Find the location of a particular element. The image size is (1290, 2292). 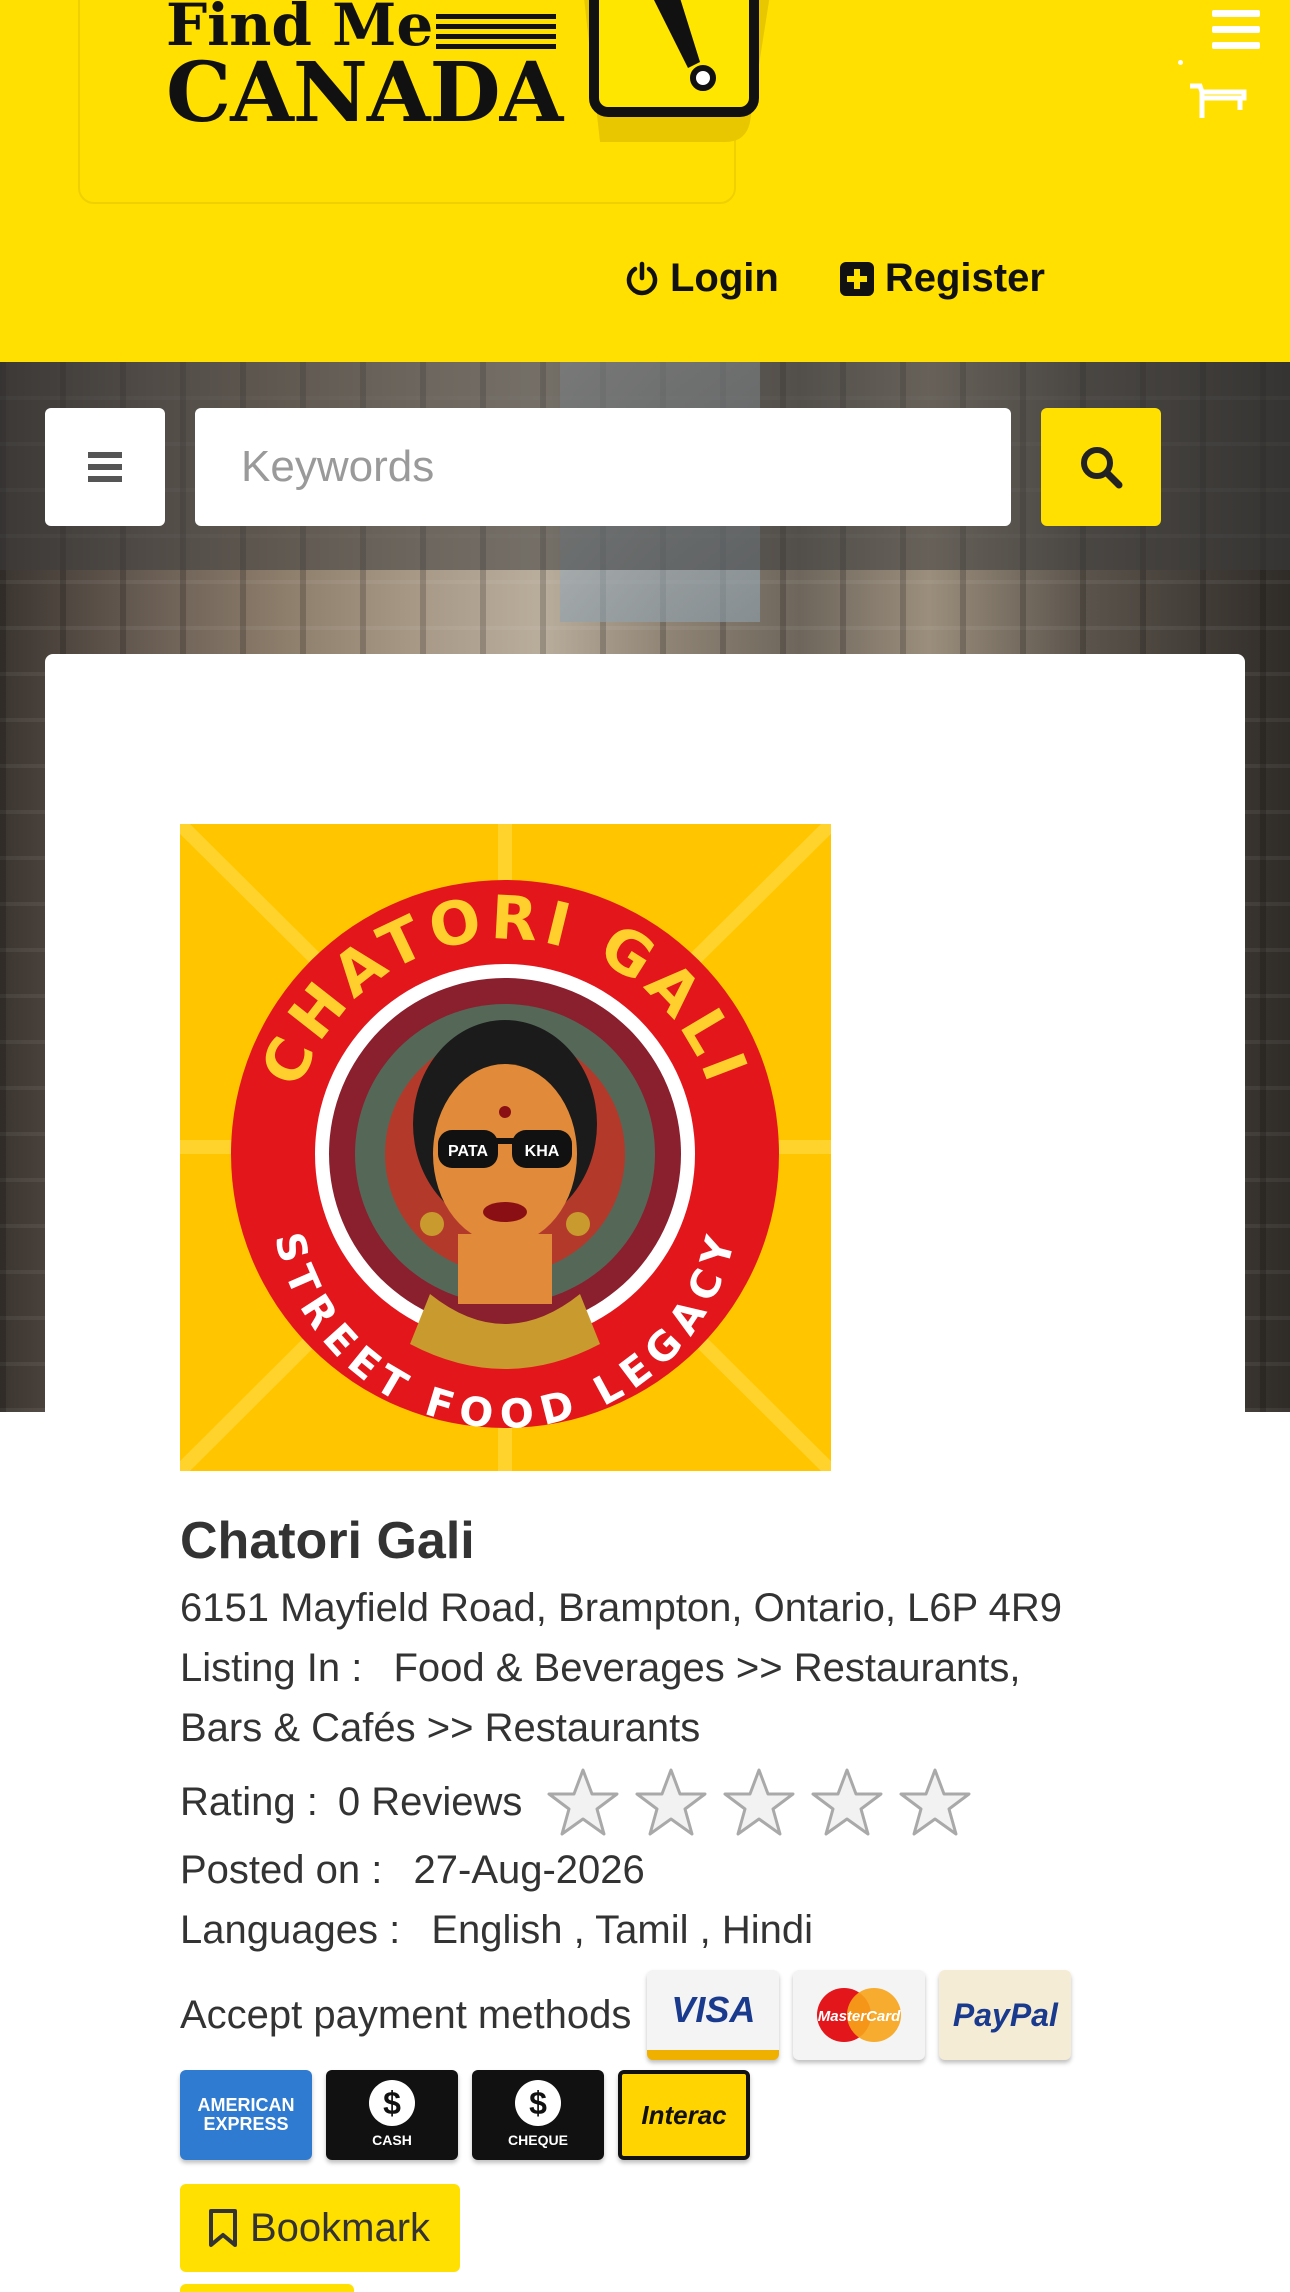

amex-line2: EXPRESS is located at coordinates (246, 2124).